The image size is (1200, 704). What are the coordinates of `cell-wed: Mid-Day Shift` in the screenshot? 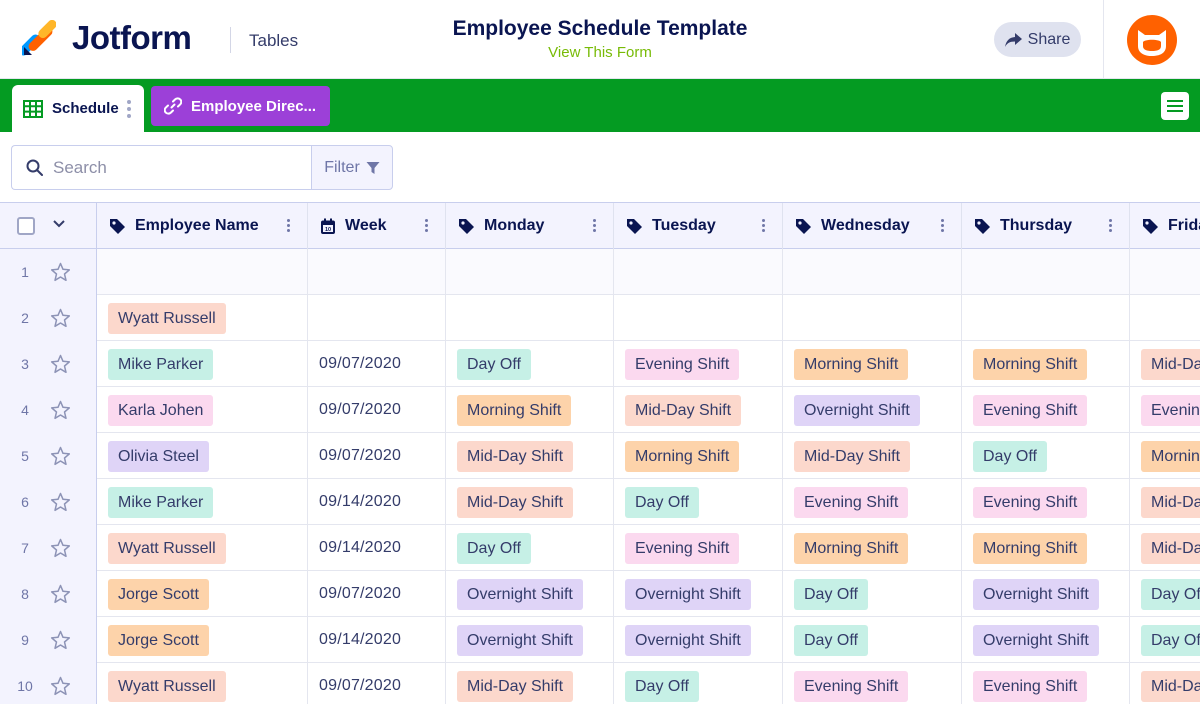 It's located at (872, 456).